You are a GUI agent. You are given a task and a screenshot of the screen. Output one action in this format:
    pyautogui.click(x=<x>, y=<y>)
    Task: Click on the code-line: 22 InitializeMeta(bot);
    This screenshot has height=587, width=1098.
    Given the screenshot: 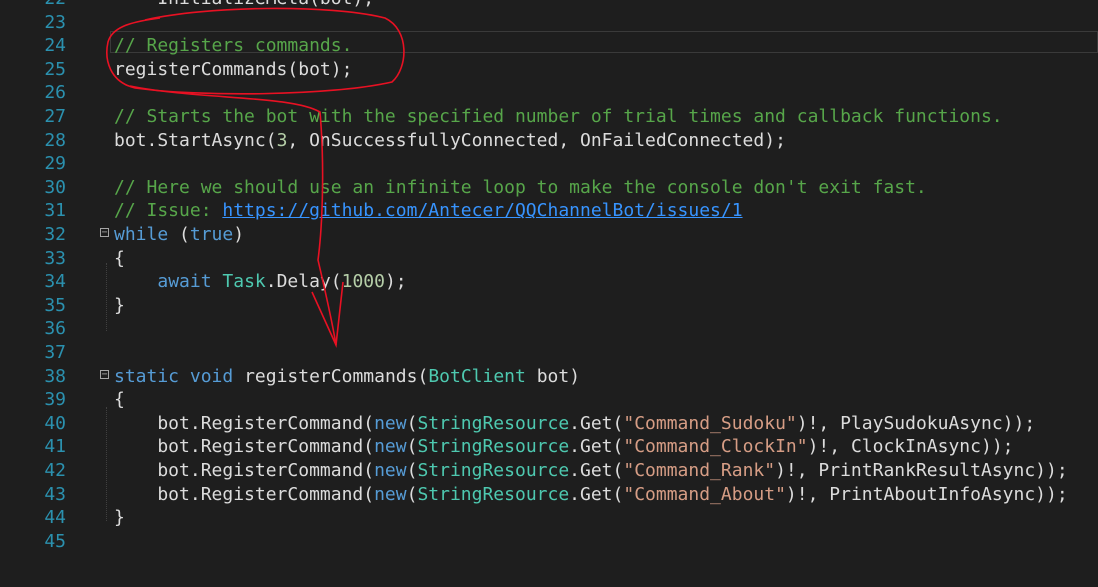 What is the action you would take?
    pyautogui.click(x=549, y=5)
    